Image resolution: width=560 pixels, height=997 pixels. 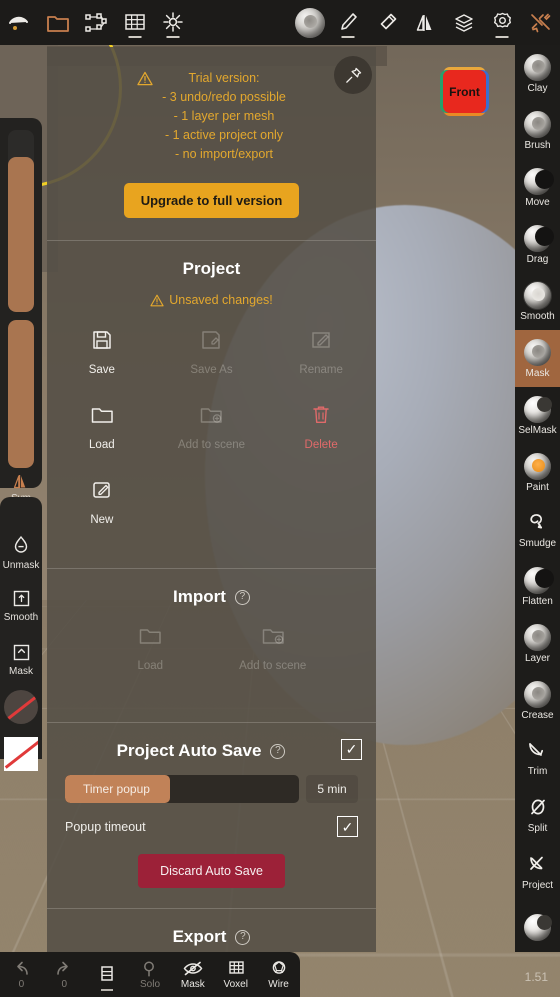 What do you see at coordinates (235, 974) in the screenshot?
I see `voxel-button: Voxel` at bounding box center [235, 974].